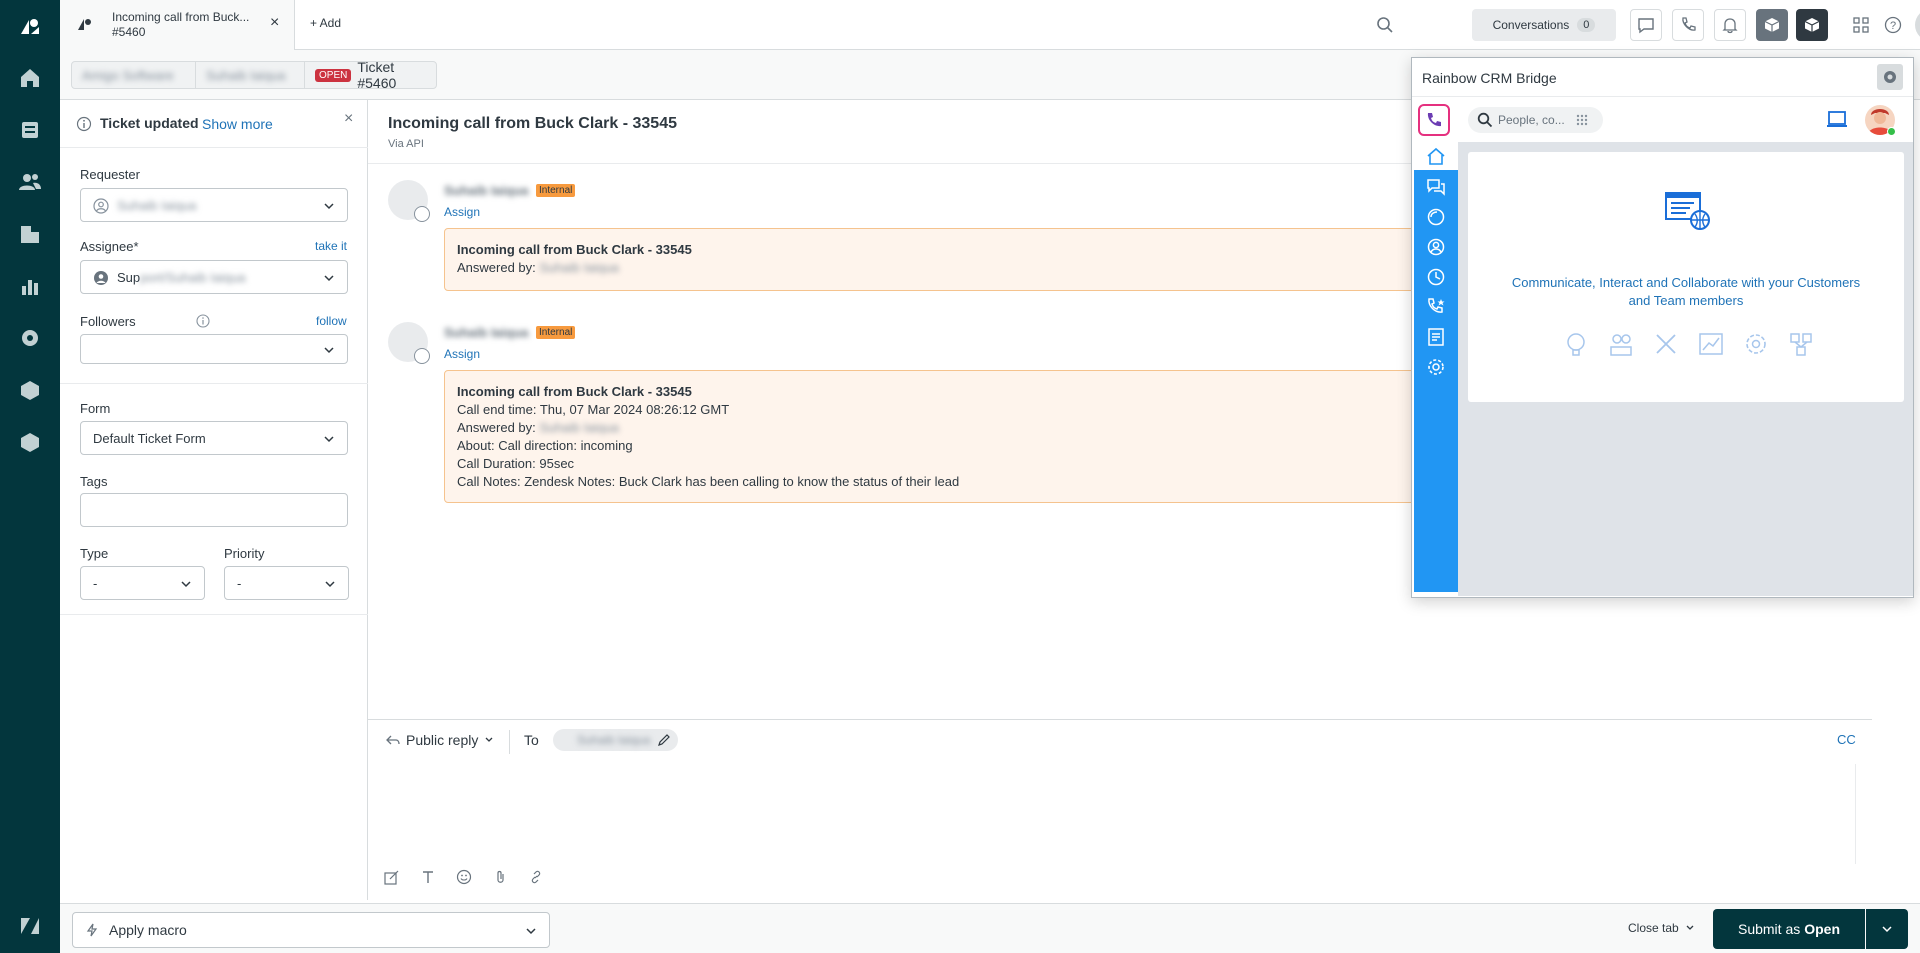 The image size is (1920, 953). Describe the element at coordinates (214, 438) in the screenshot. I see `form-select: Default Ticket Form` at that location.